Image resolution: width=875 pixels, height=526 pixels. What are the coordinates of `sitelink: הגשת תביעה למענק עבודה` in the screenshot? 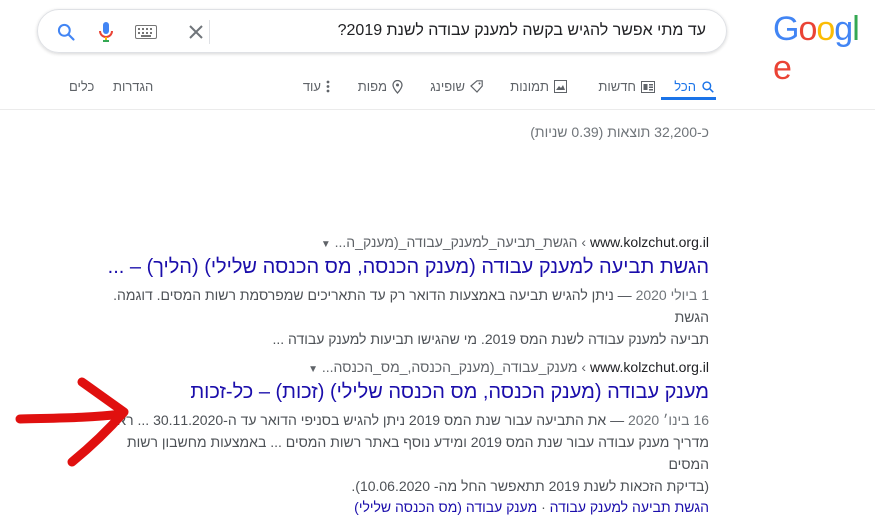 It's located at (629, 507).